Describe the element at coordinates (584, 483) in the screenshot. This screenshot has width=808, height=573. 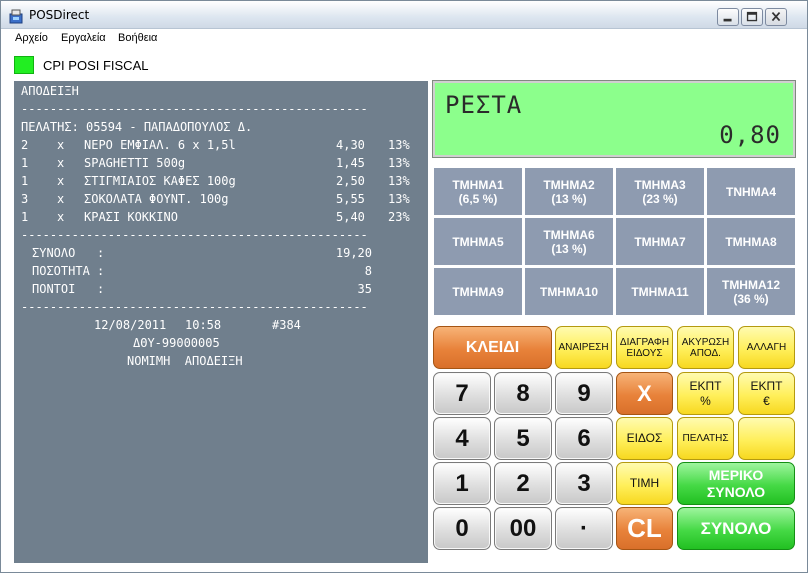
I see `digit-3-button: 3` at that location.